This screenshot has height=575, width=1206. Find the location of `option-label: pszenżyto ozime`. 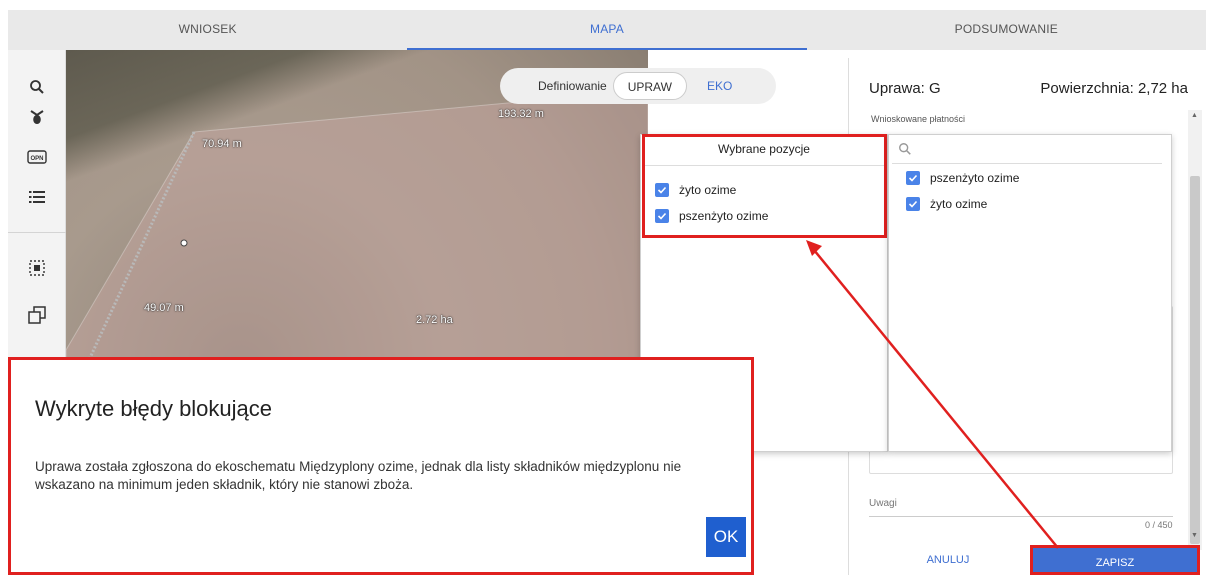

option-label: pszenżyto ozime is located at coordinates (975, 178).